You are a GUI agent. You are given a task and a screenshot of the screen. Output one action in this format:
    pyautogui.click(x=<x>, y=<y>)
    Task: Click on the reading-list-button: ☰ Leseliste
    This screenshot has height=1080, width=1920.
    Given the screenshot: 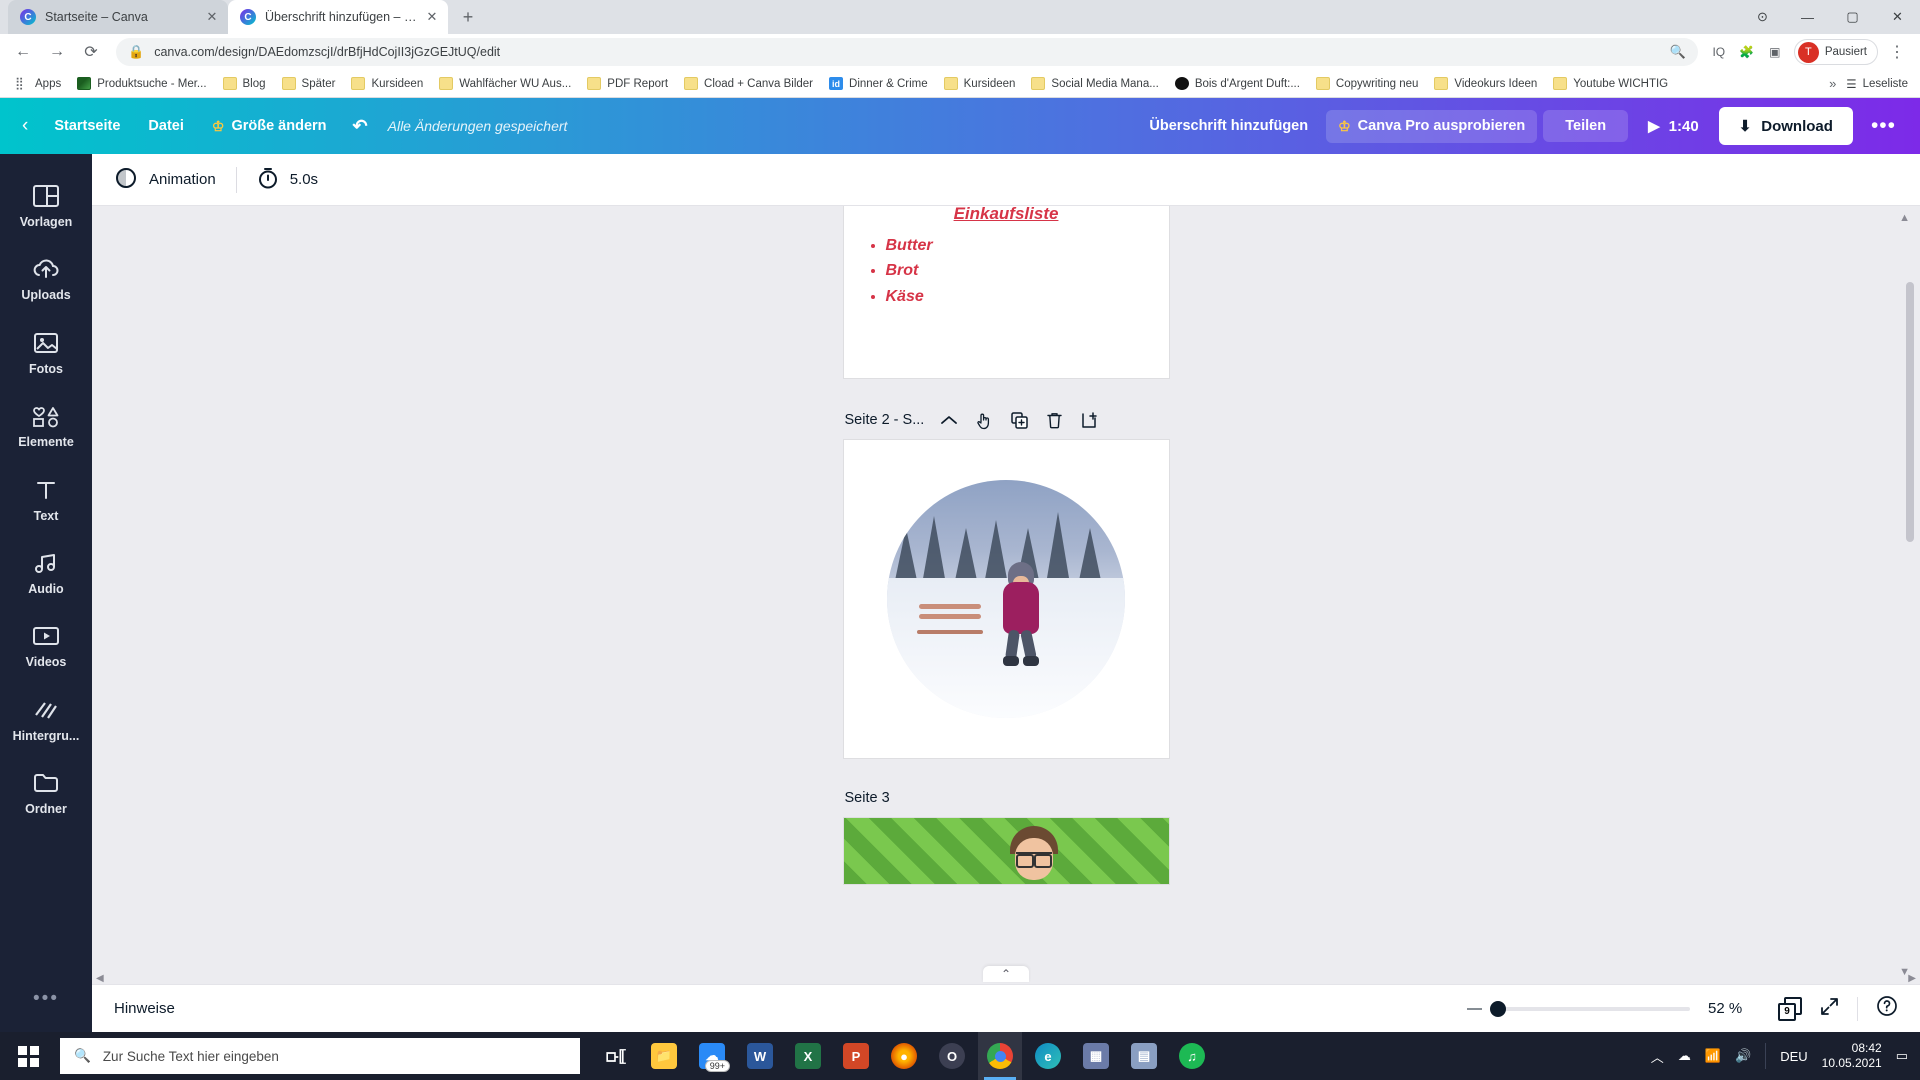 What is the action you would take?
    pyautogui.click(x=1879, y=84)
    